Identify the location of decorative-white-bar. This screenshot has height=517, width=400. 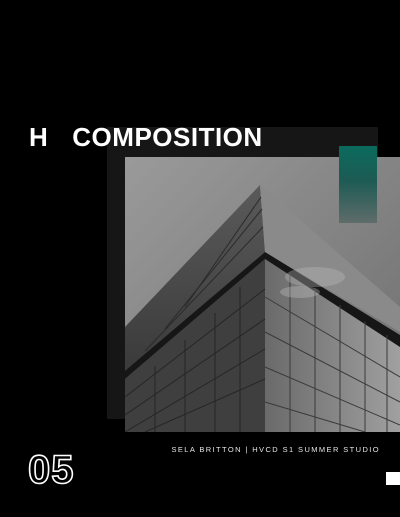
(393, 478).